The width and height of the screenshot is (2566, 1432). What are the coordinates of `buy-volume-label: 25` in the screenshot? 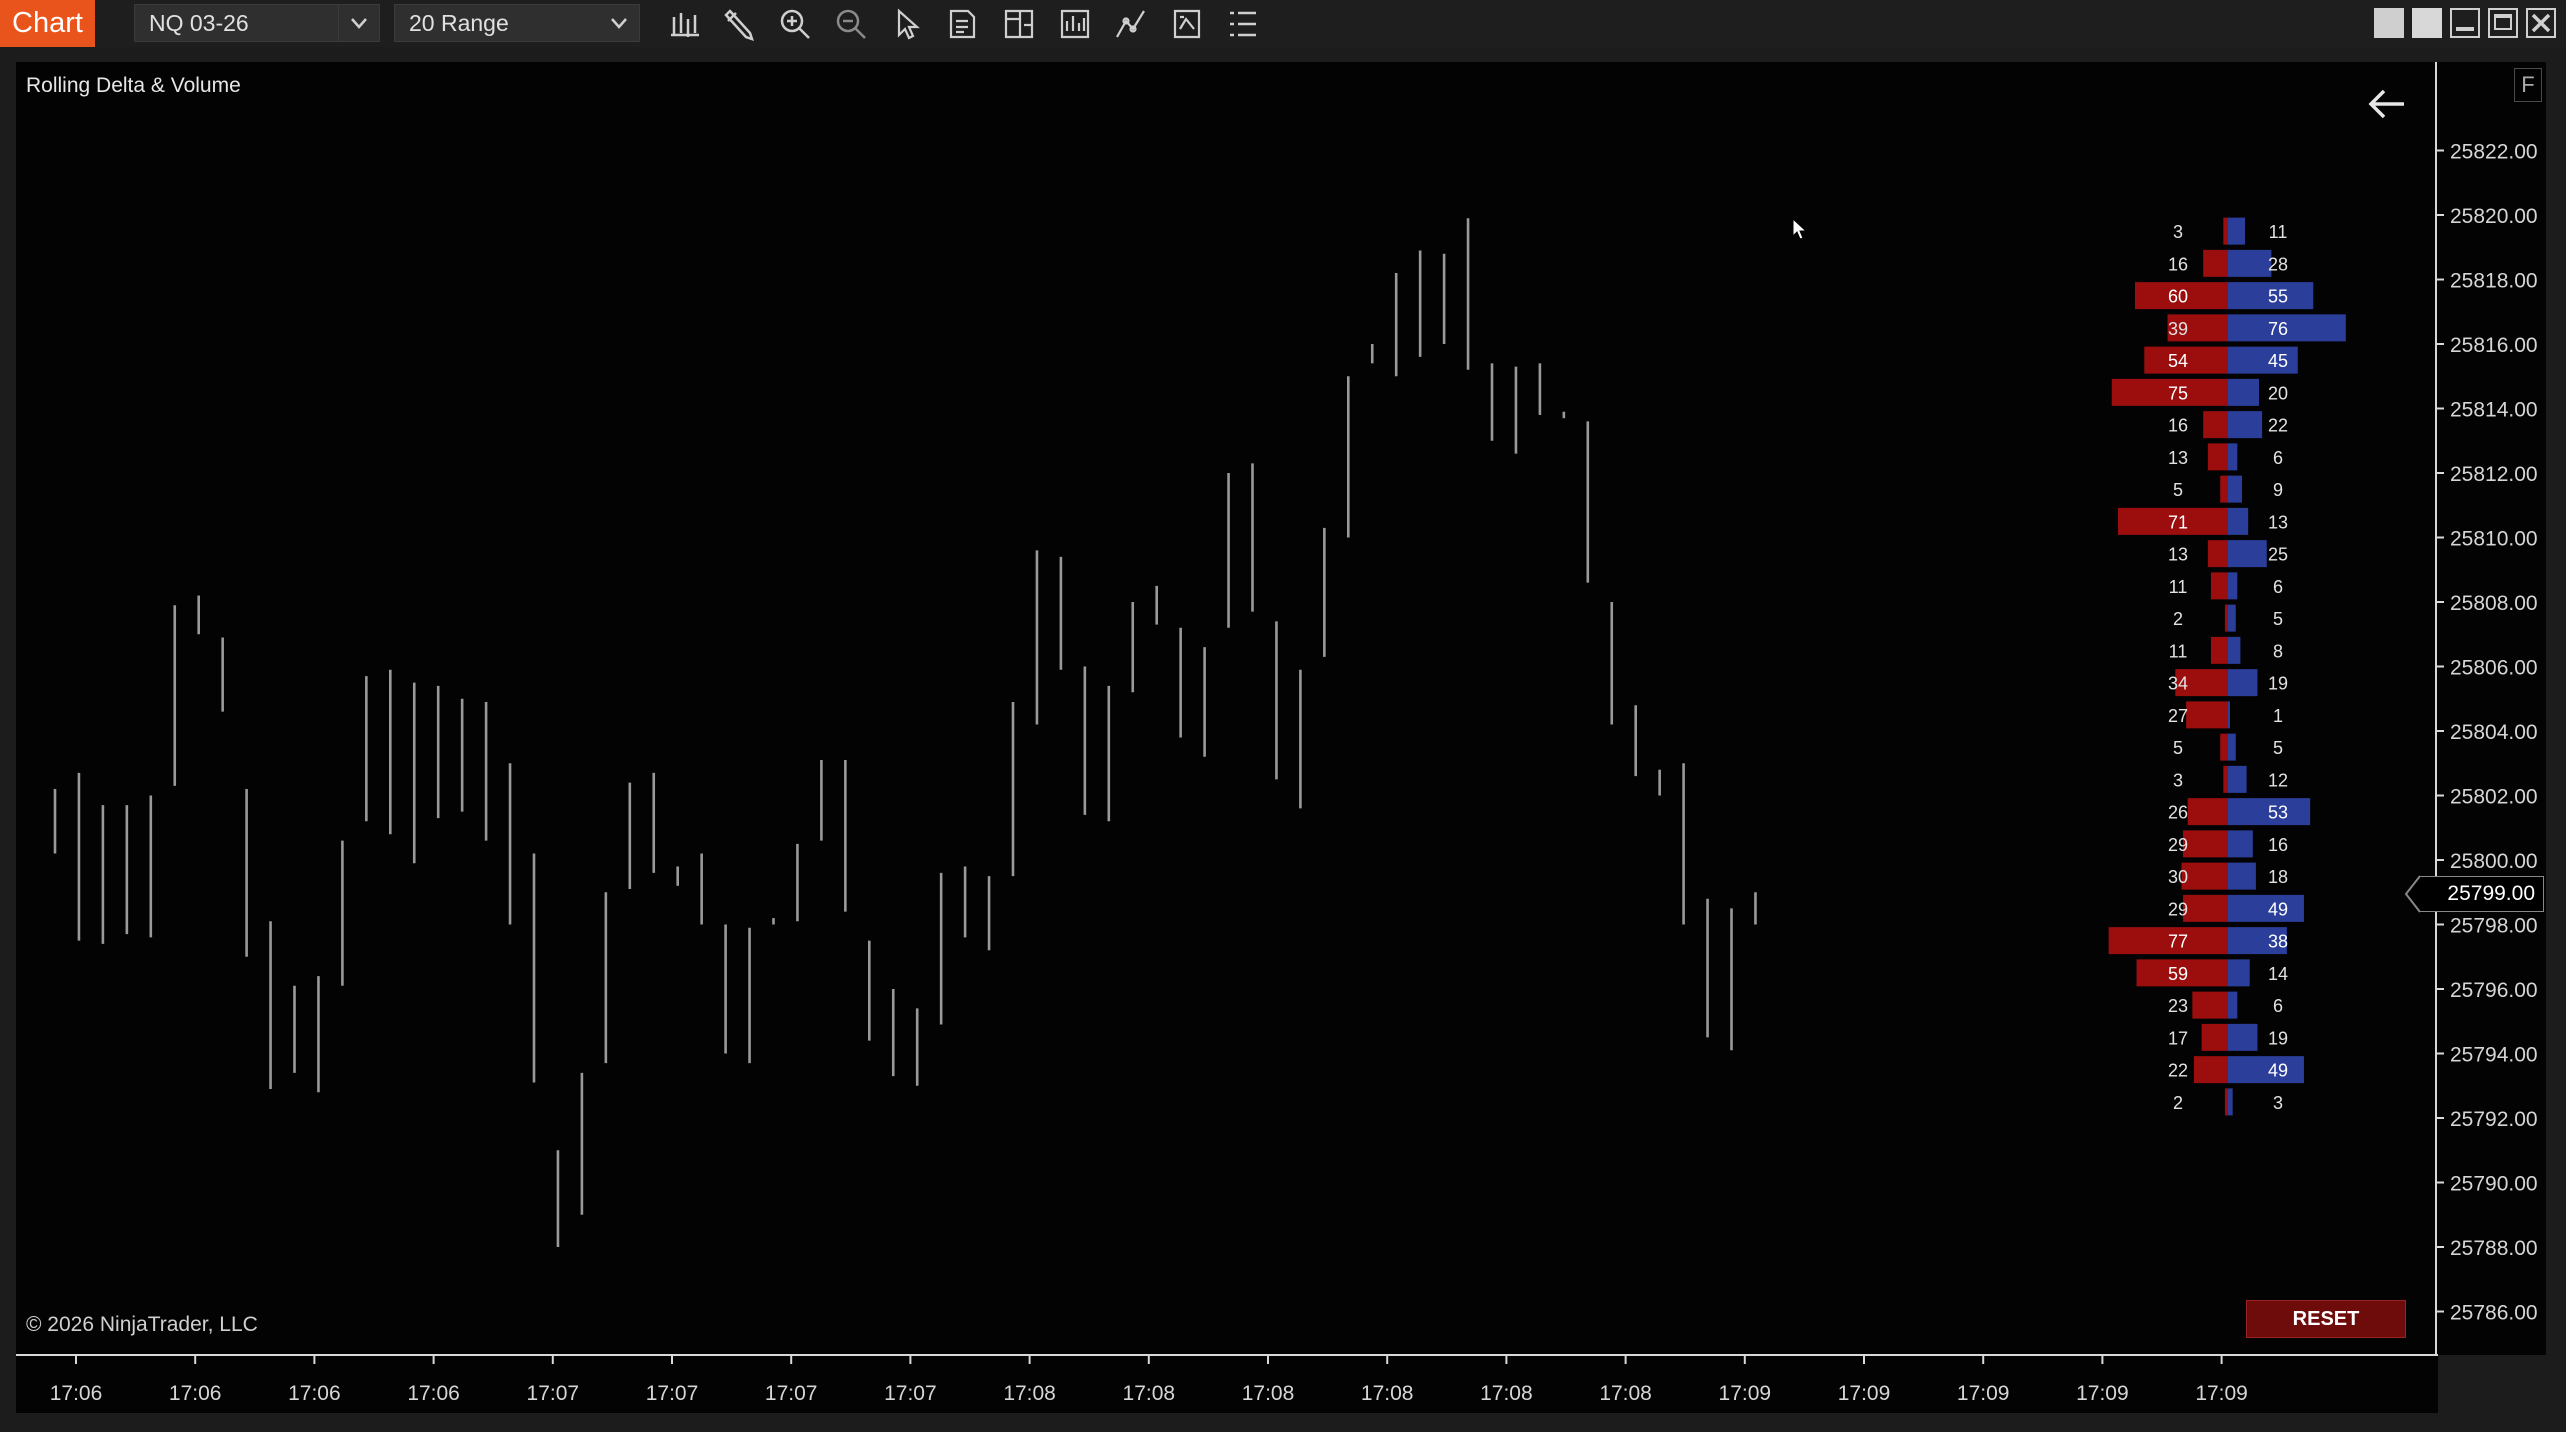 It's located at (2278, 555).